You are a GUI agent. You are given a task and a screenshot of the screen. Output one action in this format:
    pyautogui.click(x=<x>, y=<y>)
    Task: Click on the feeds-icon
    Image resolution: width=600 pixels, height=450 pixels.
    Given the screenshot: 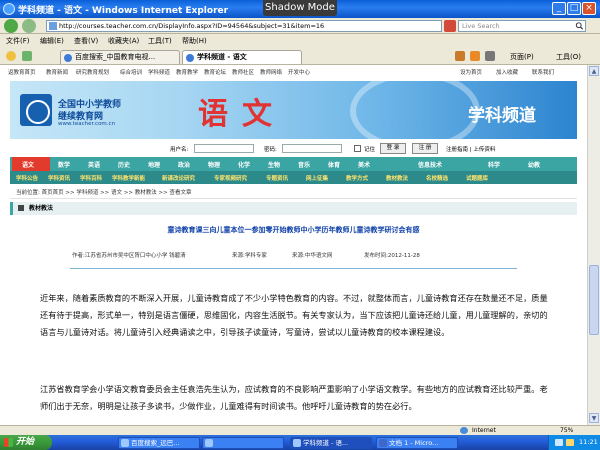 What is the action you would take?
    pyautogui.click(x=475, y=56)
    